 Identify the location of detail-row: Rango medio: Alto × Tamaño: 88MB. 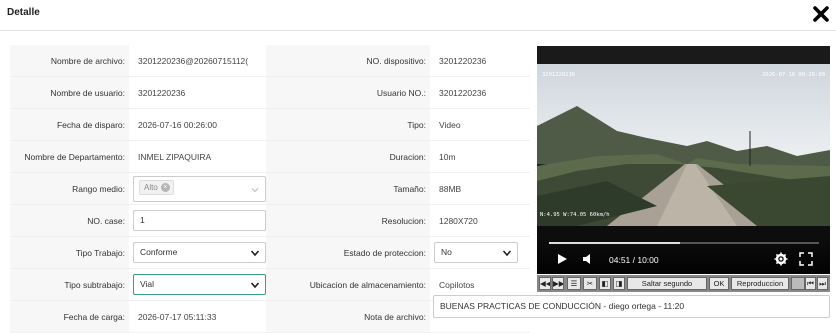
(270, 188).